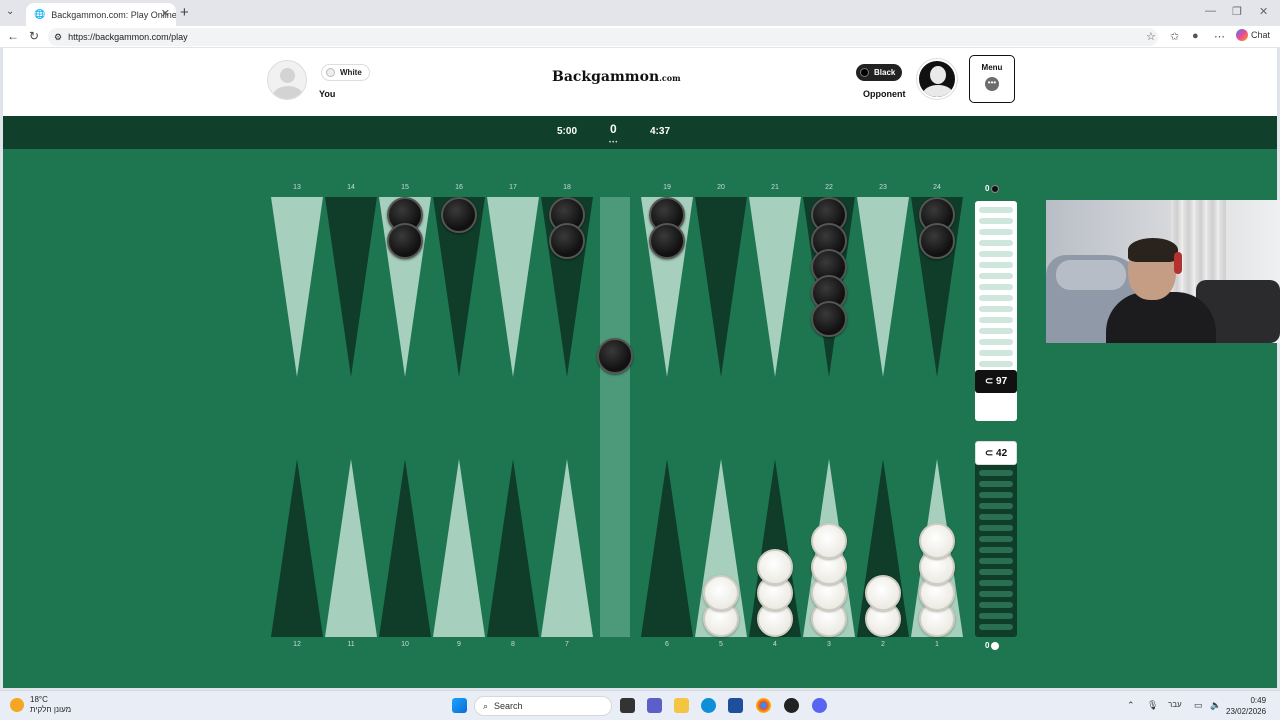  Describe the element at coordinates (567, 187) in the screenshot. I see `point-number: 18` at that location.